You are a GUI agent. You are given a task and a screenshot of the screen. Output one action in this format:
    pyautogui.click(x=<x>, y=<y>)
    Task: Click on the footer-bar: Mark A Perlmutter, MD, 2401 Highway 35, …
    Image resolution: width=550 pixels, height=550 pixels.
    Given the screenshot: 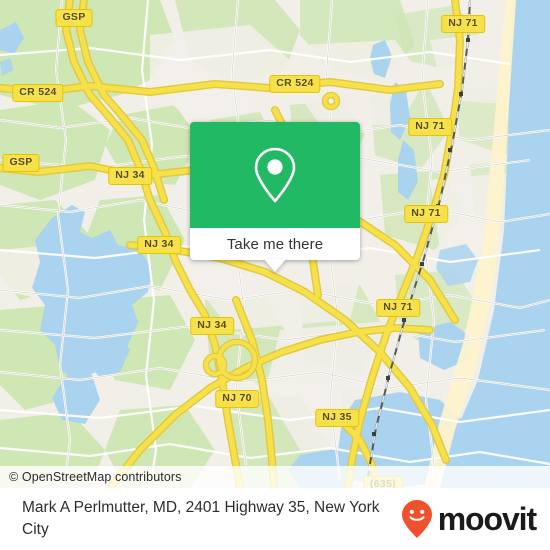 What is the action you would take?
    pyautogui.click(x=275, y=519)
    